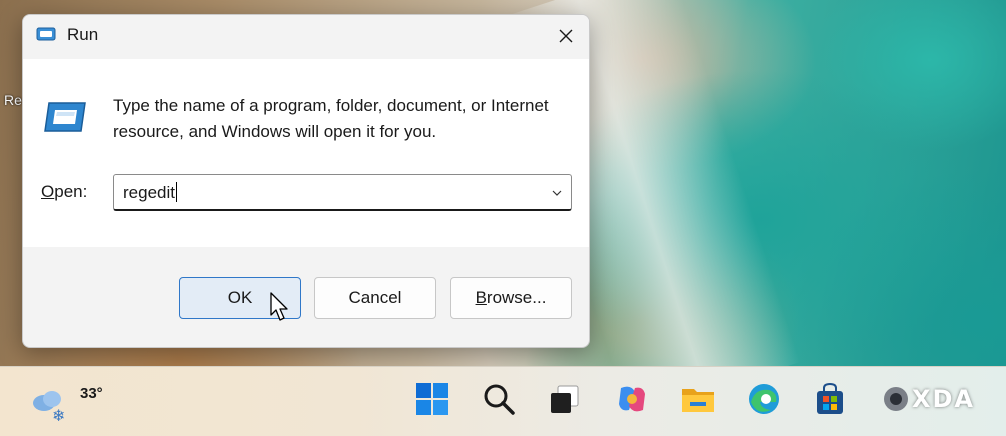 This screenshot has width=1006, height=436. I want to click on search-icon, so click(499, 399).